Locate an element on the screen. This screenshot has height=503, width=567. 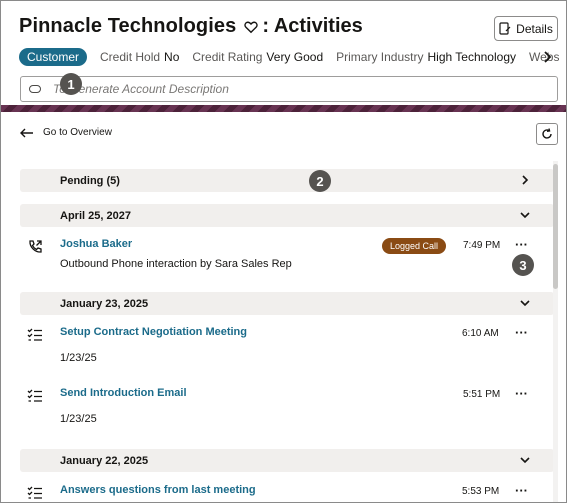
callout-1: 1 is located at coordinates (71, 84).